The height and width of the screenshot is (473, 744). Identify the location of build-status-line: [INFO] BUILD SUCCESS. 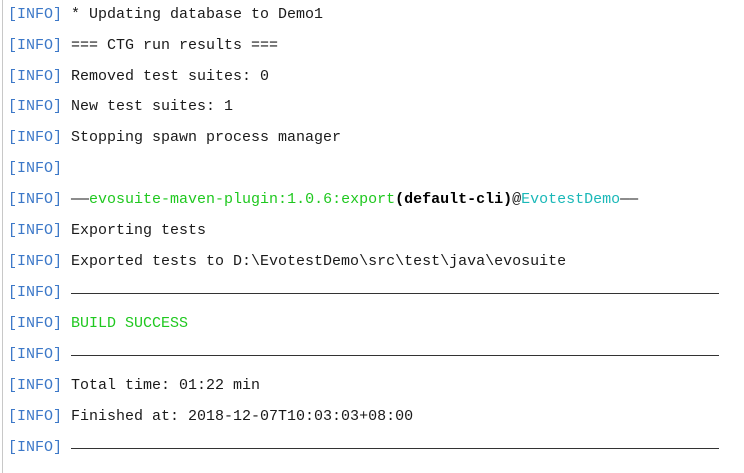
(98, 324).